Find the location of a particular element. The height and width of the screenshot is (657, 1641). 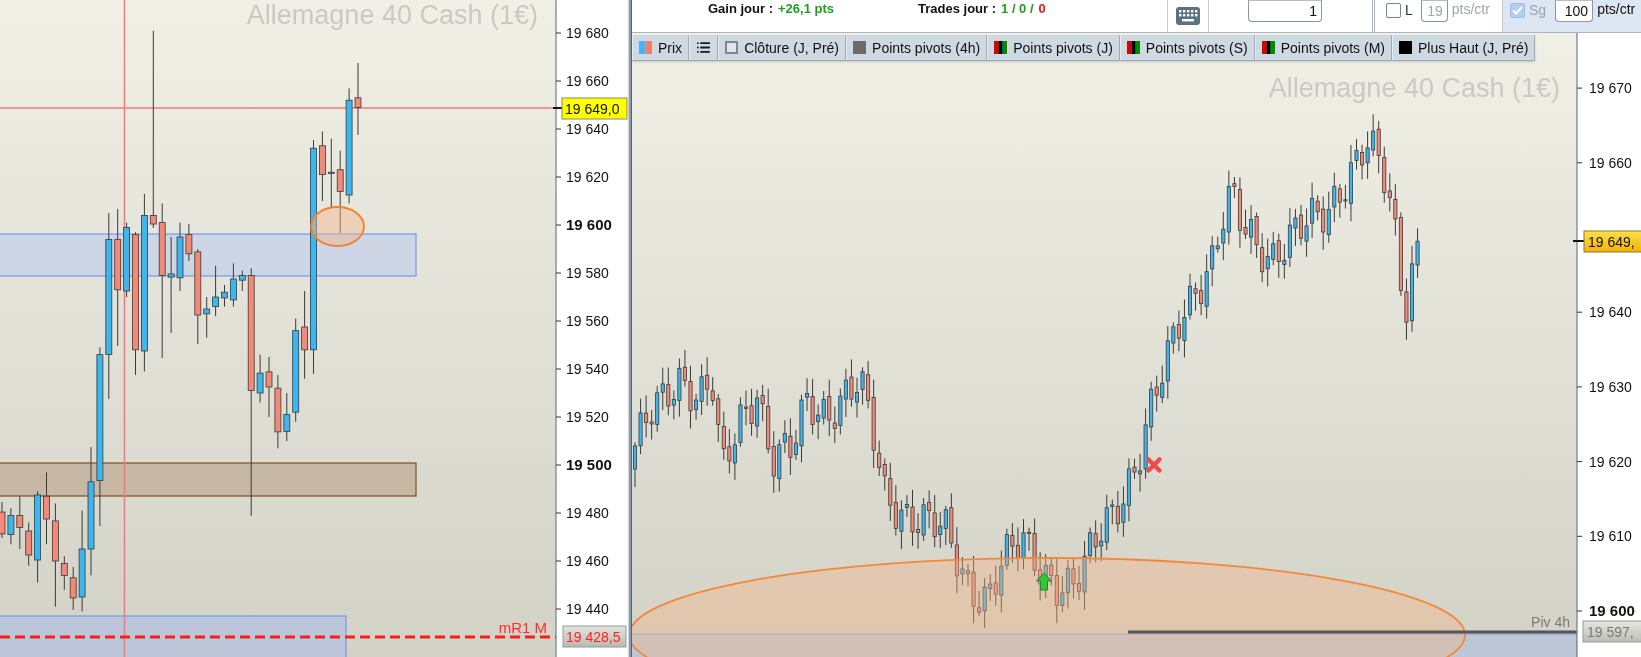

keyboard-icon is located at coordinates (1188, 16).